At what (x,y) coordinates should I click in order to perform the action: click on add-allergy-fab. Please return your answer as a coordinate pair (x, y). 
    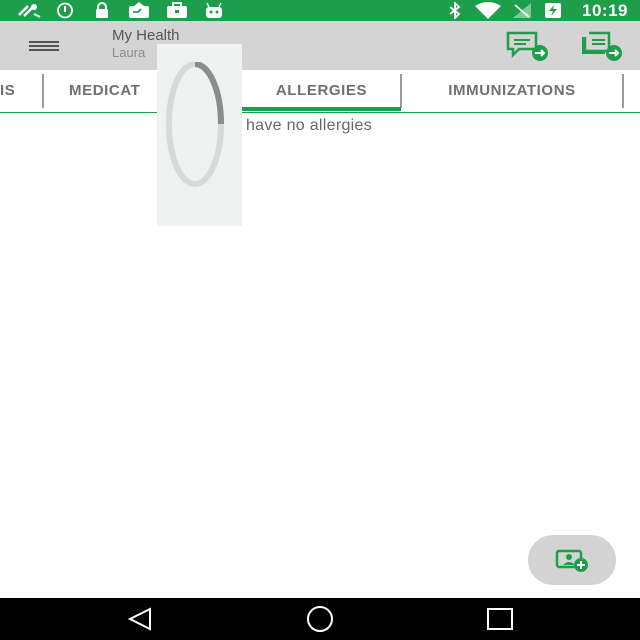
    Looking at the image, I should click on (572, 560).